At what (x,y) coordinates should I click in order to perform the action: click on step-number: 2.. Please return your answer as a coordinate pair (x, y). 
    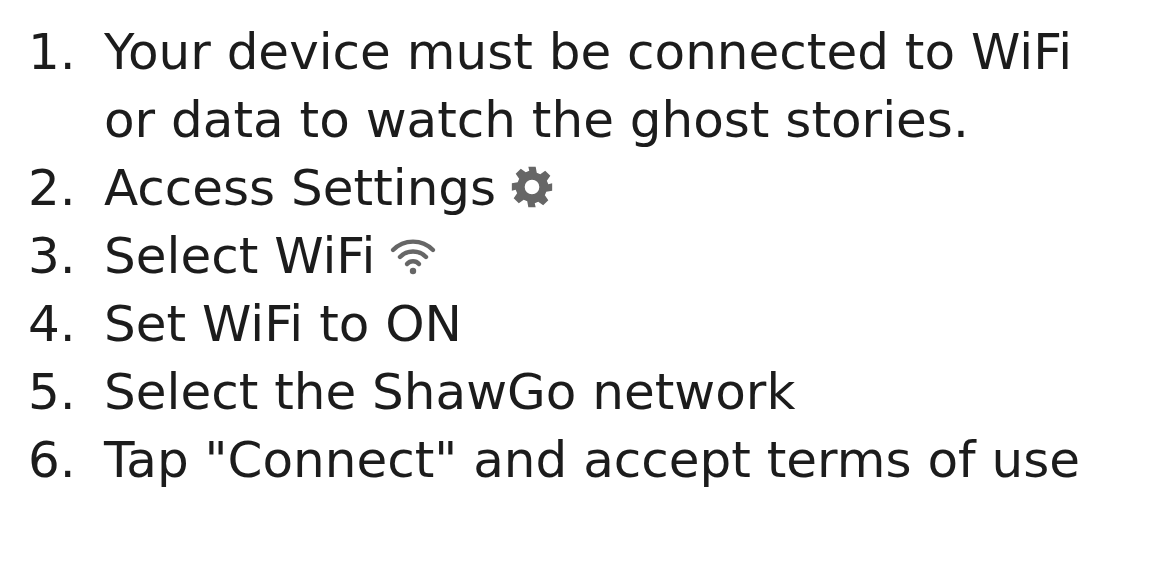
    Looking at the image, I should click on (52, 188).